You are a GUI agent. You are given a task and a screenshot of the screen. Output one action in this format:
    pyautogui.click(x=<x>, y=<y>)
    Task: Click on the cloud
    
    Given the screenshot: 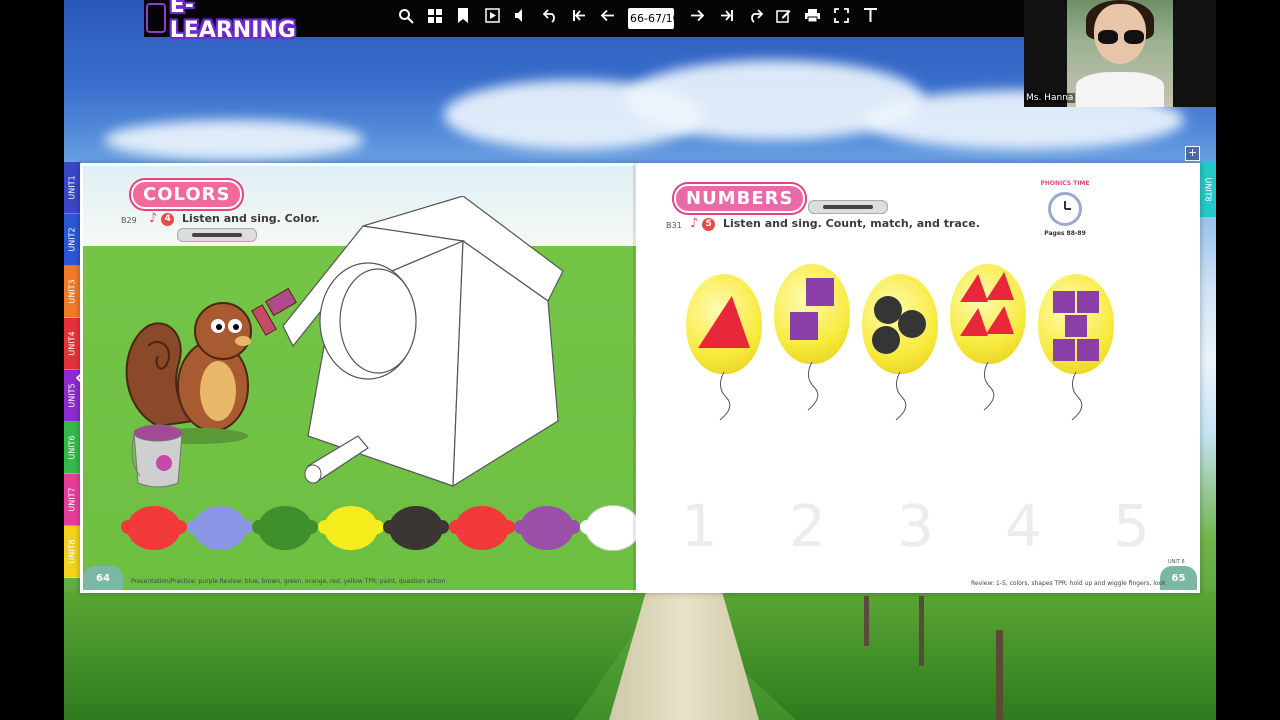 What is the action you would take?
    pyautogui.click(x=234, y=140)
    